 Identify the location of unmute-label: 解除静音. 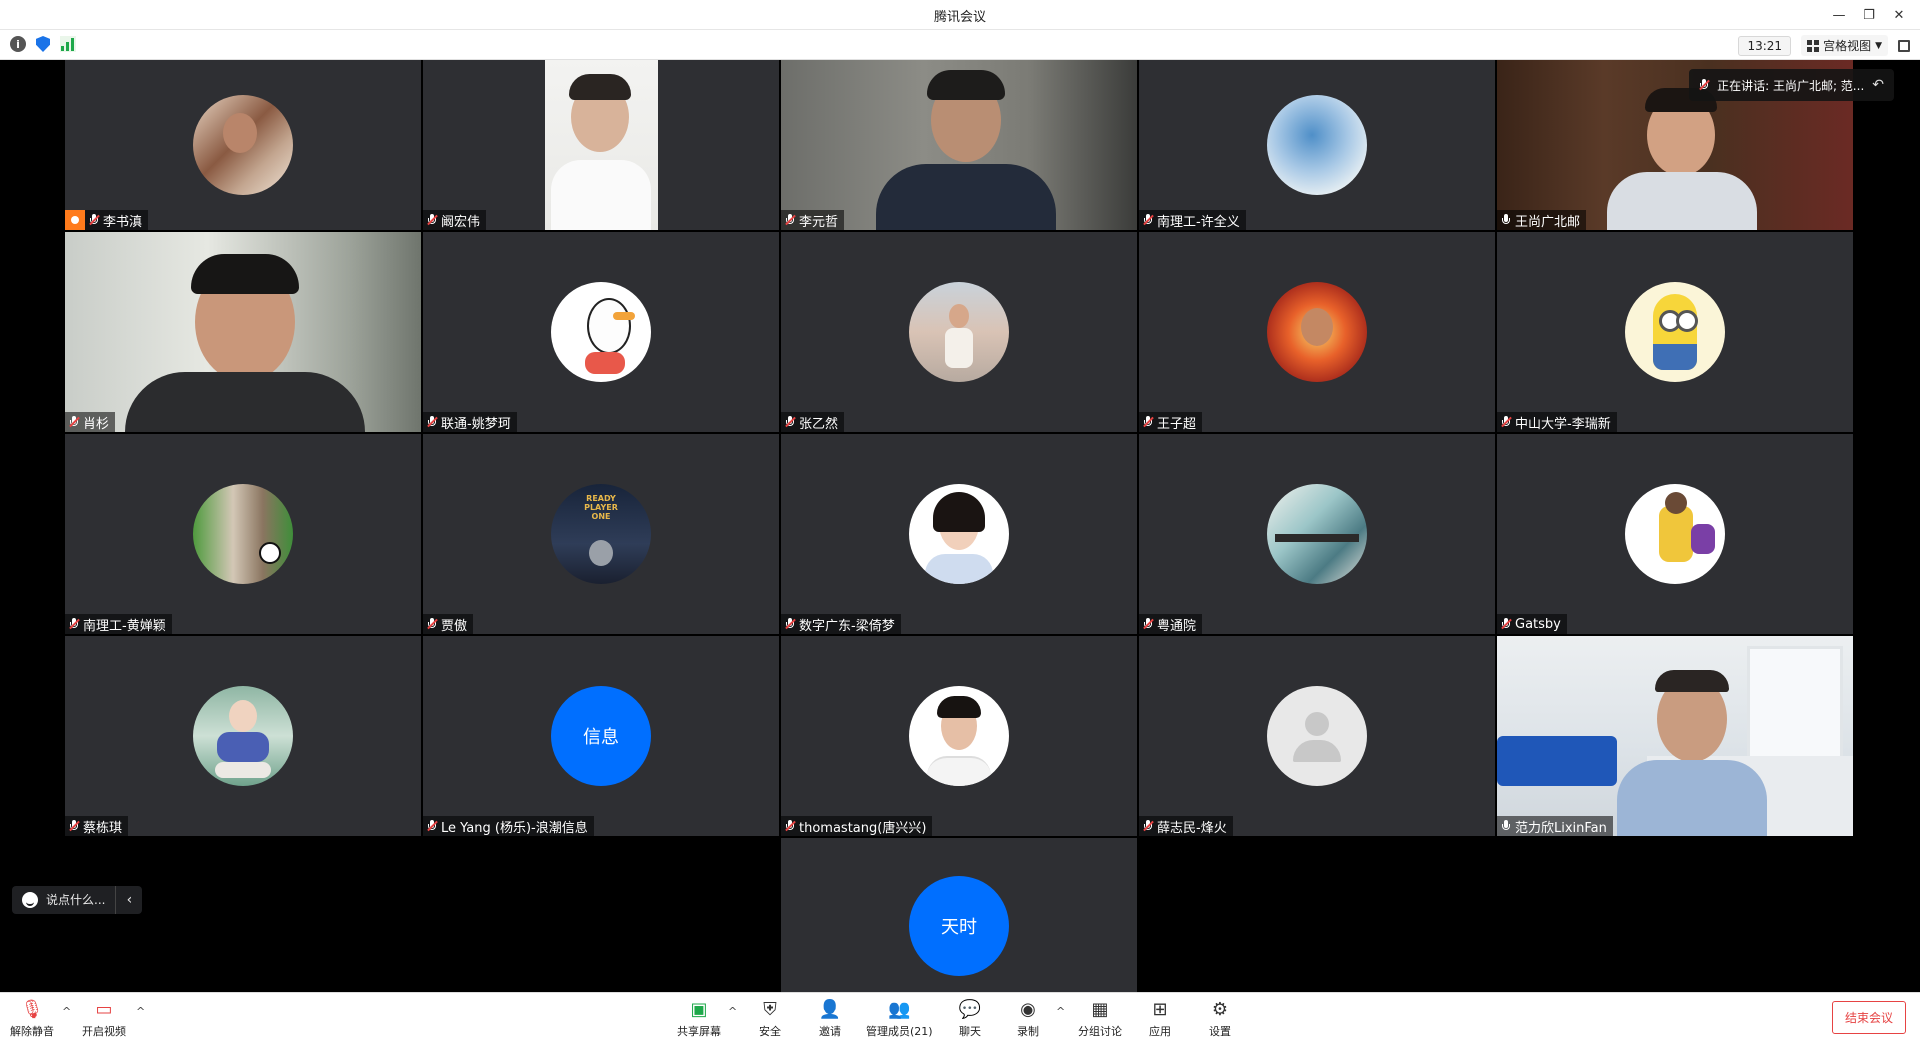
(32, 1031).